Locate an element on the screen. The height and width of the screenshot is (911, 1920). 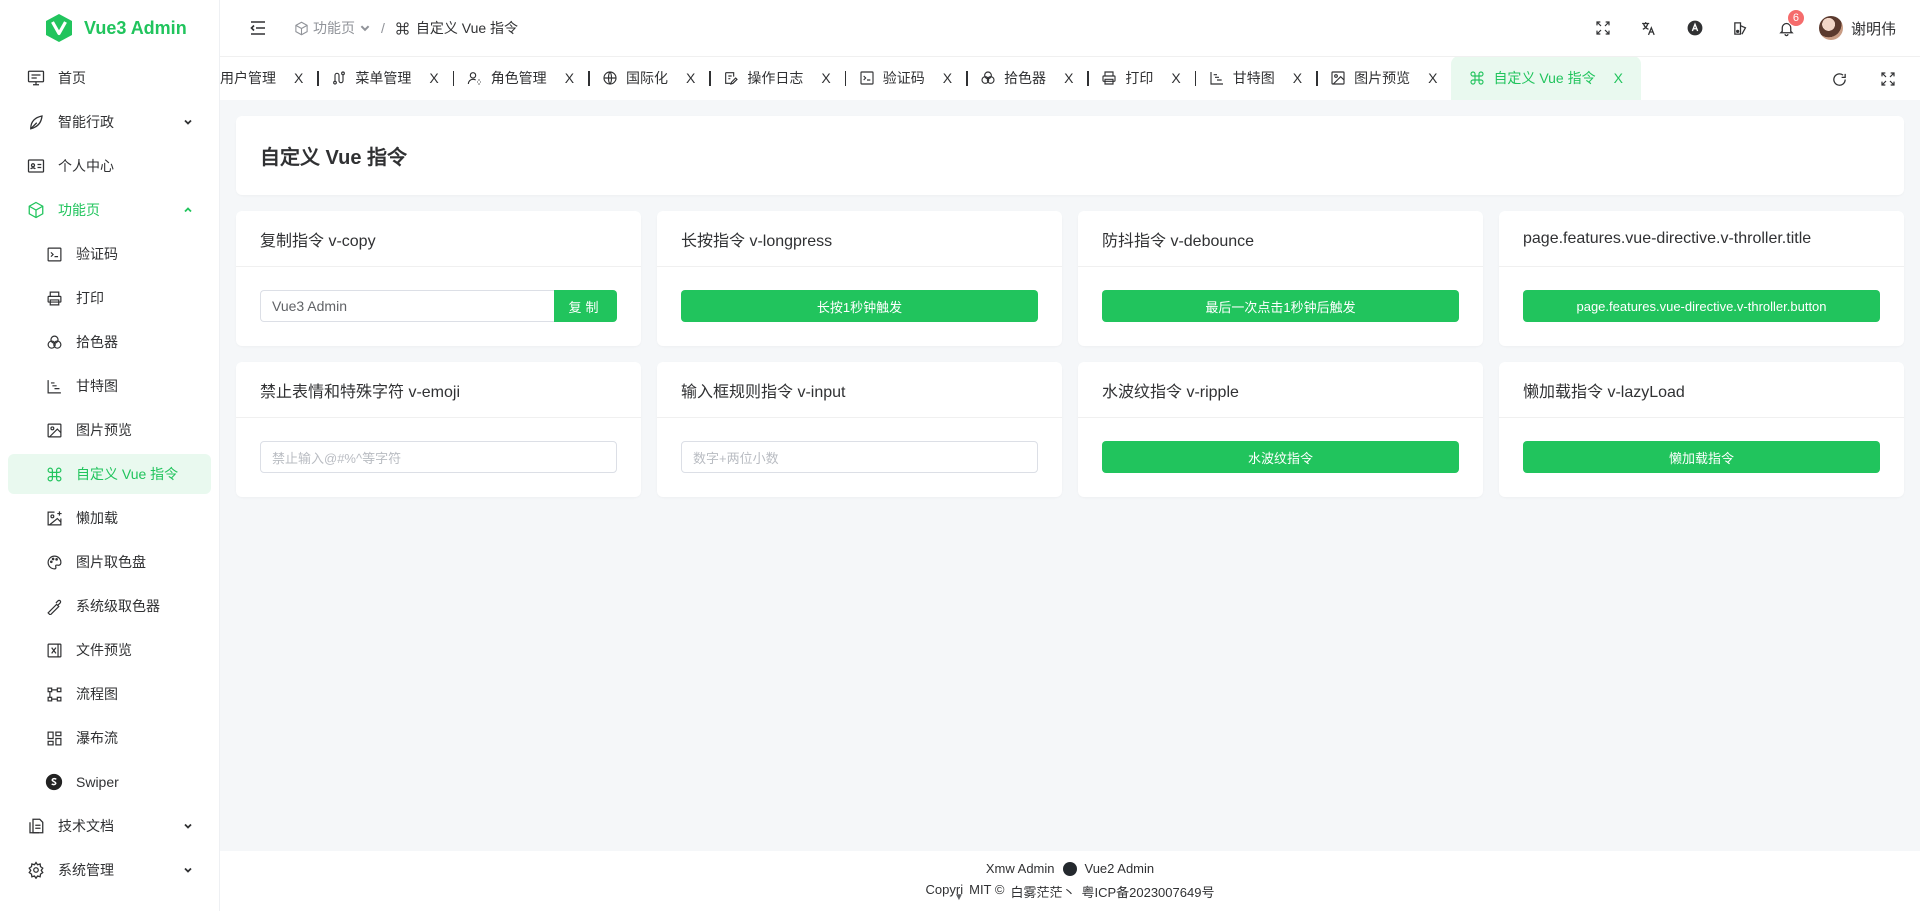
menu-fold-icon is located at coordinates (258, 28).